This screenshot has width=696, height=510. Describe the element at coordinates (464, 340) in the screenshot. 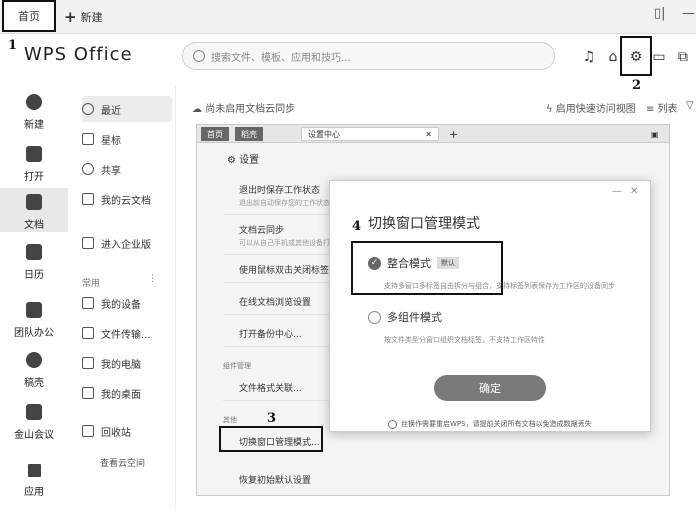

I see `option-multi-component-desc: 按文件类型分窗口组织文档标签，不支持工作区特性` at that location.